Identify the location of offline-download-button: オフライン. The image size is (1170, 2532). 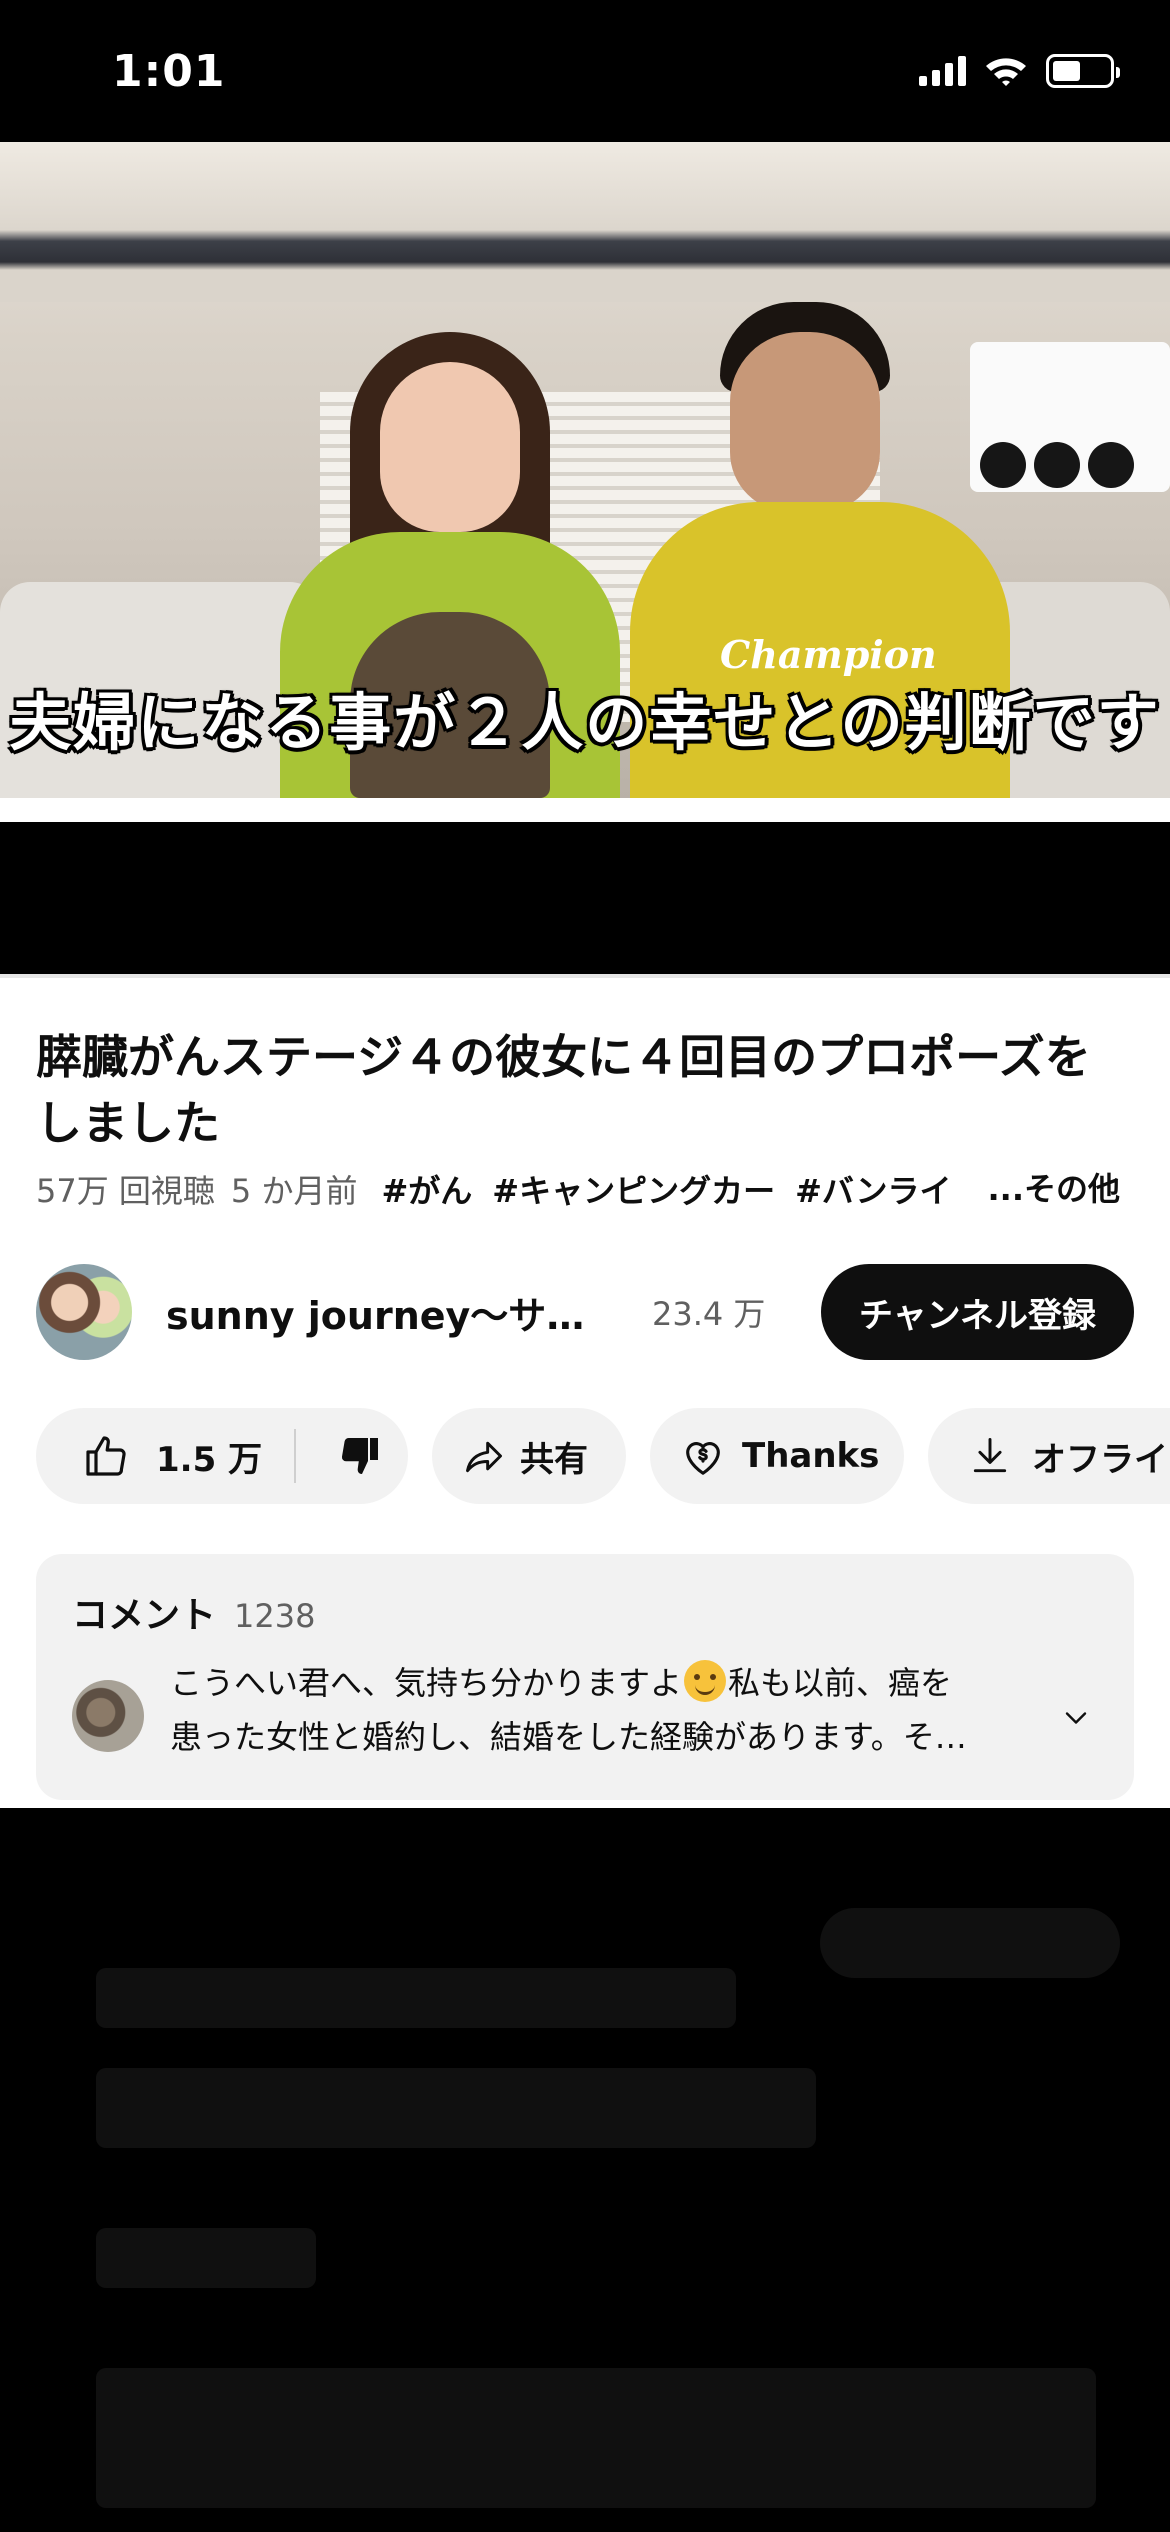
(1049, 1456).